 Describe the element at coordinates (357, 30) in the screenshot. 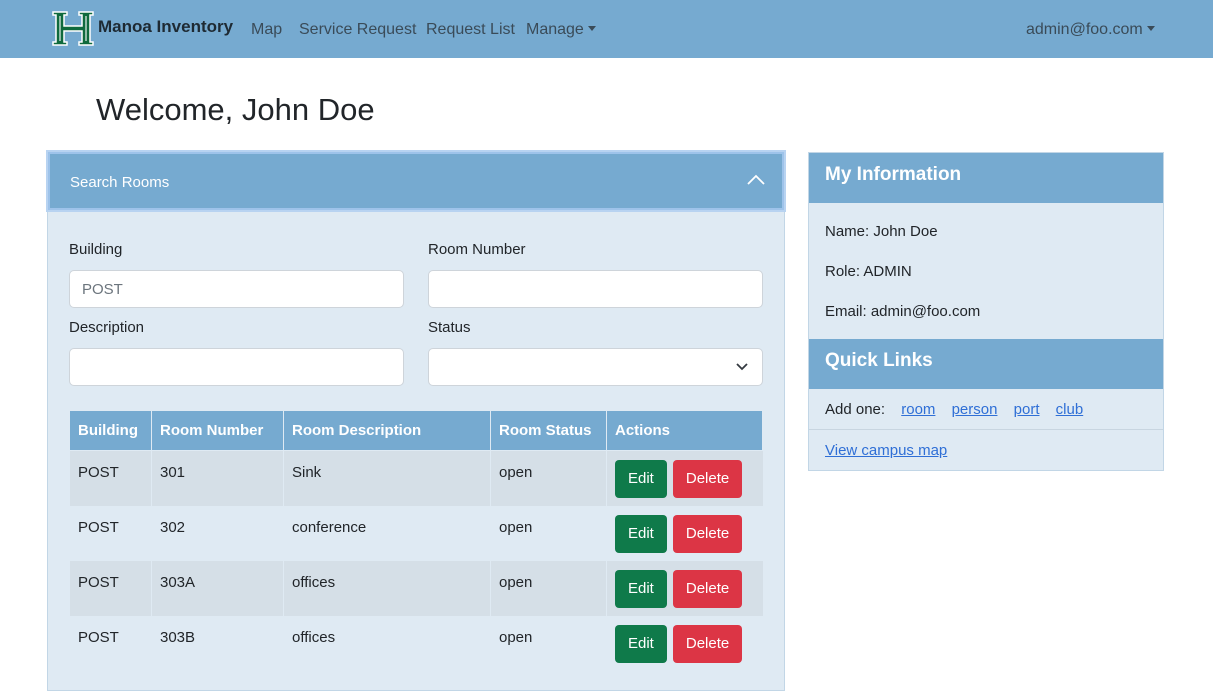

I see `nav-service-request: Service Request` at that location.